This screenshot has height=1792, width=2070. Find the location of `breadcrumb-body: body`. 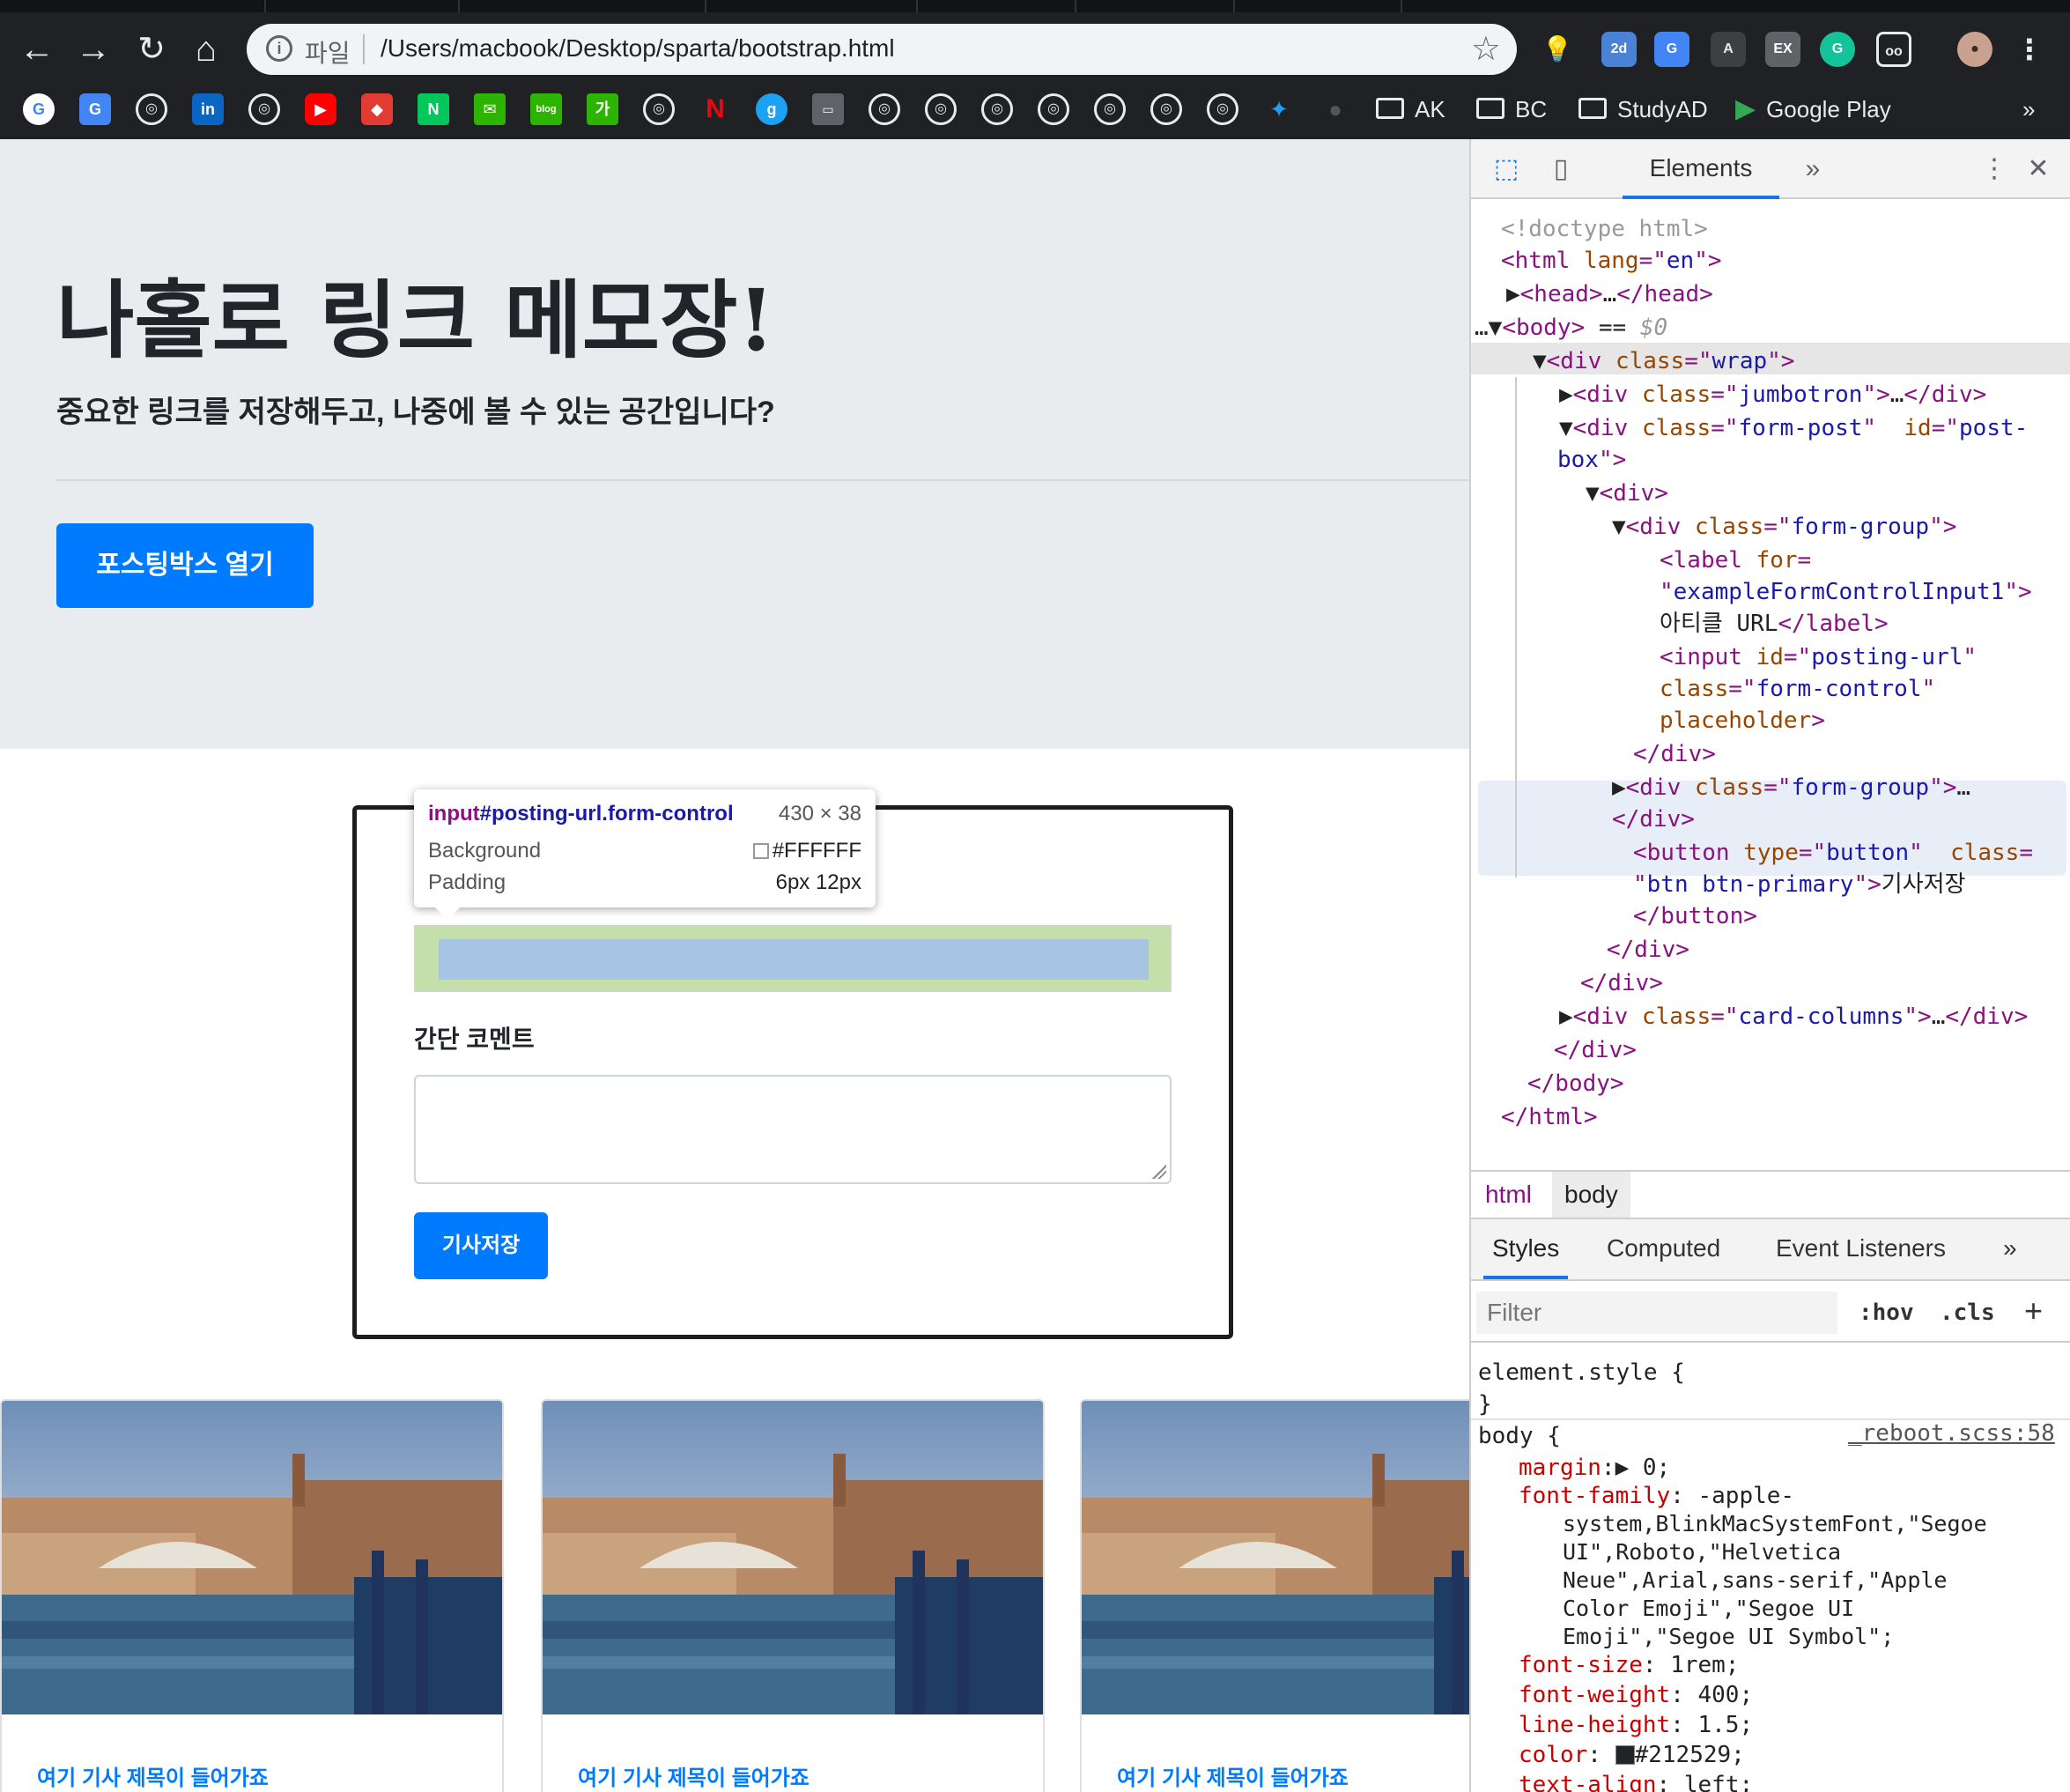

breadcrumb-body: body is located at coordinates (1591, 1195).